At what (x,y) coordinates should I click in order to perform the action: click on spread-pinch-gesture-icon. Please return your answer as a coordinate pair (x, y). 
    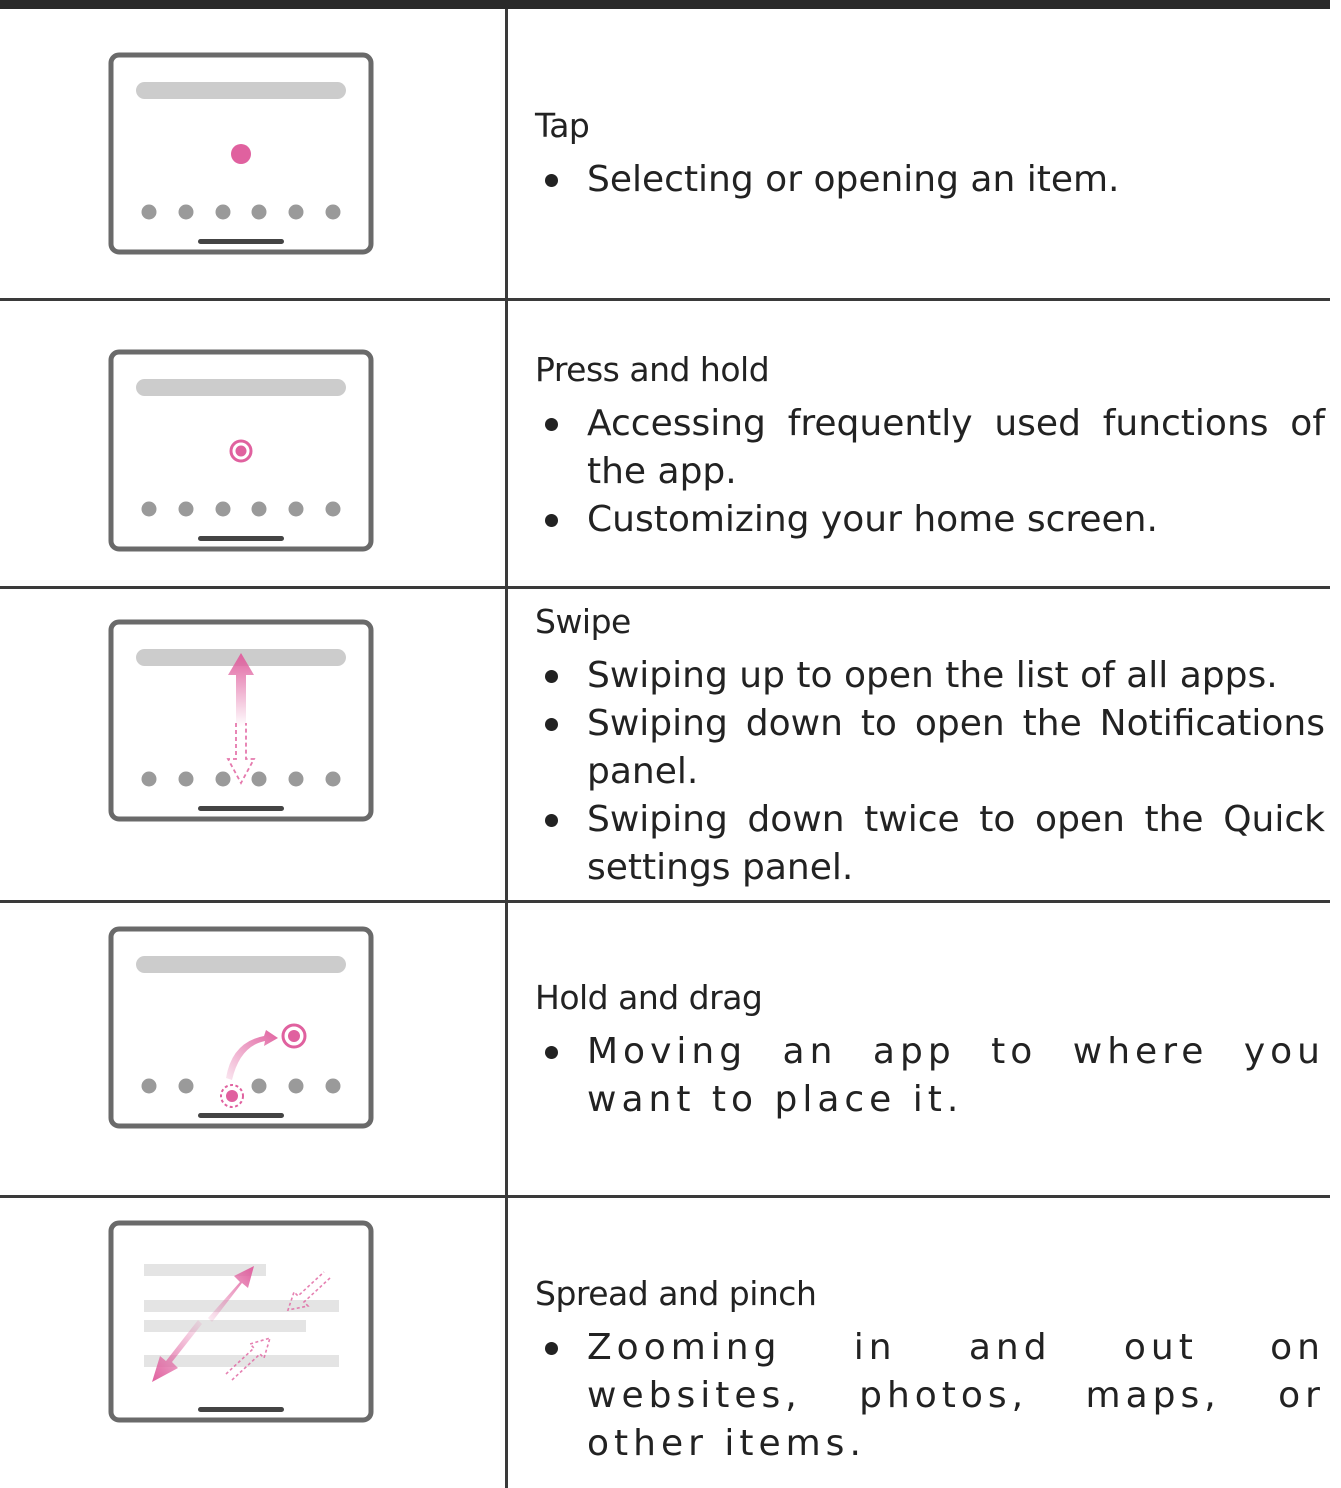
    Looking at the image, I should click on (241, 1322).